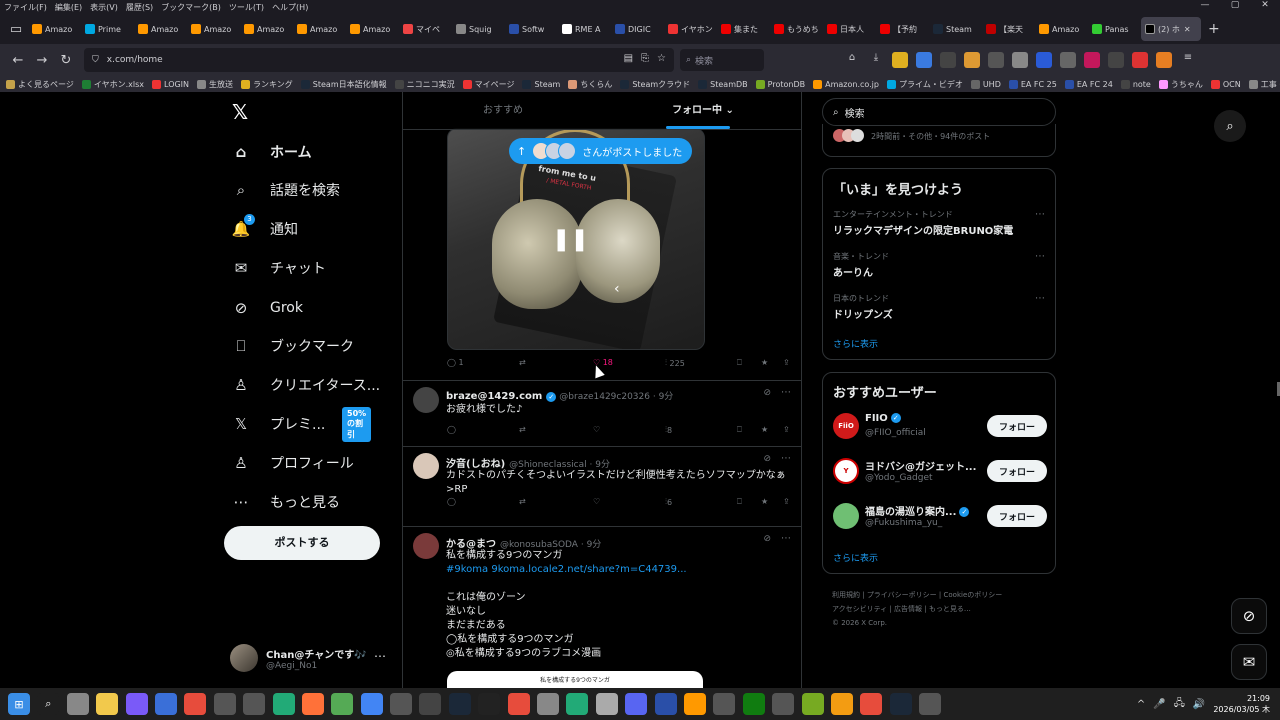 The image size is (1280, 720). What do you see at coordinates (846, 84) in the screenshot?
I see `bookmark-item: Amazon.co.jp` at bounding box center [846, 84].